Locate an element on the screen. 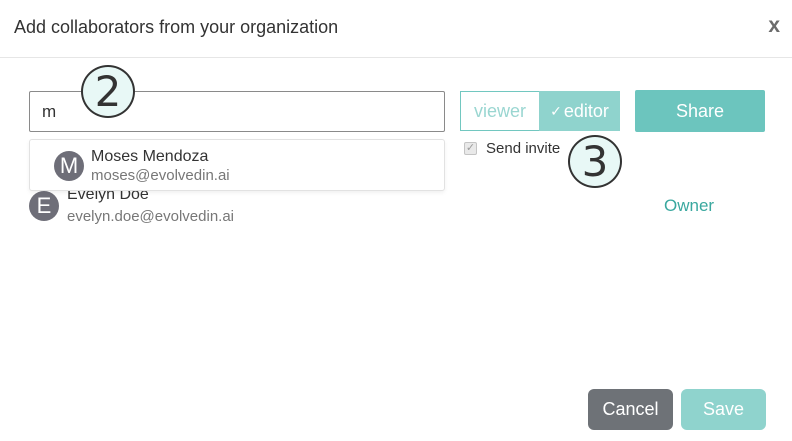 The width and height of the screenshot is (792, 441). save-button: Save is located at coordinates (723, 409).